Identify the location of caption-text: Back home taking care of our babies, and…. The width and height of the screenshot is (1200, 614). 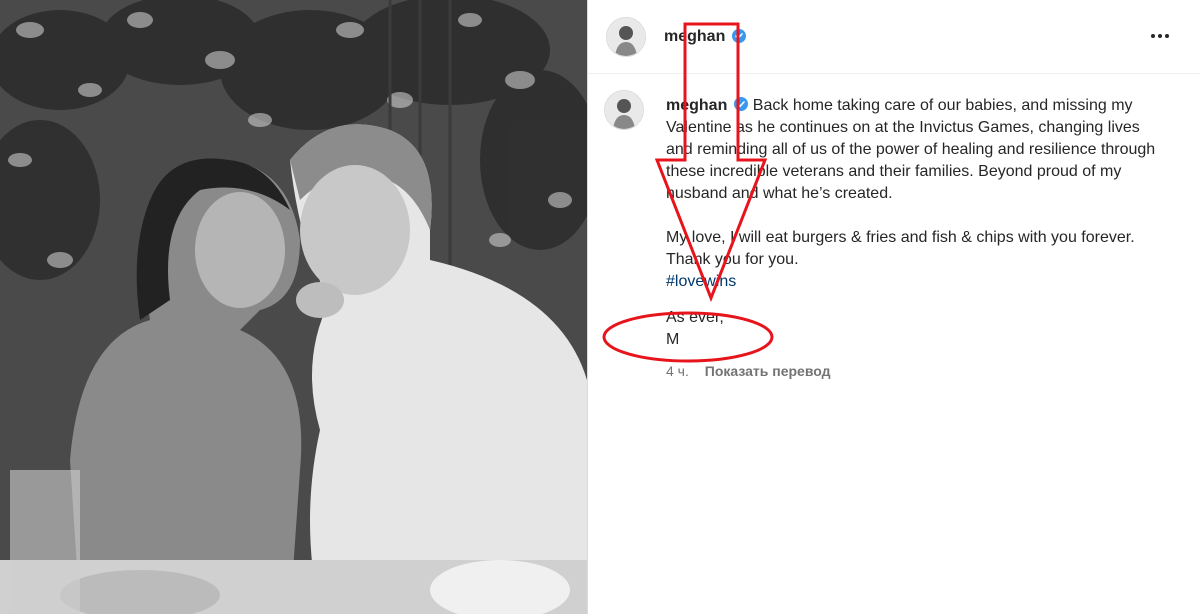
(911, 149).